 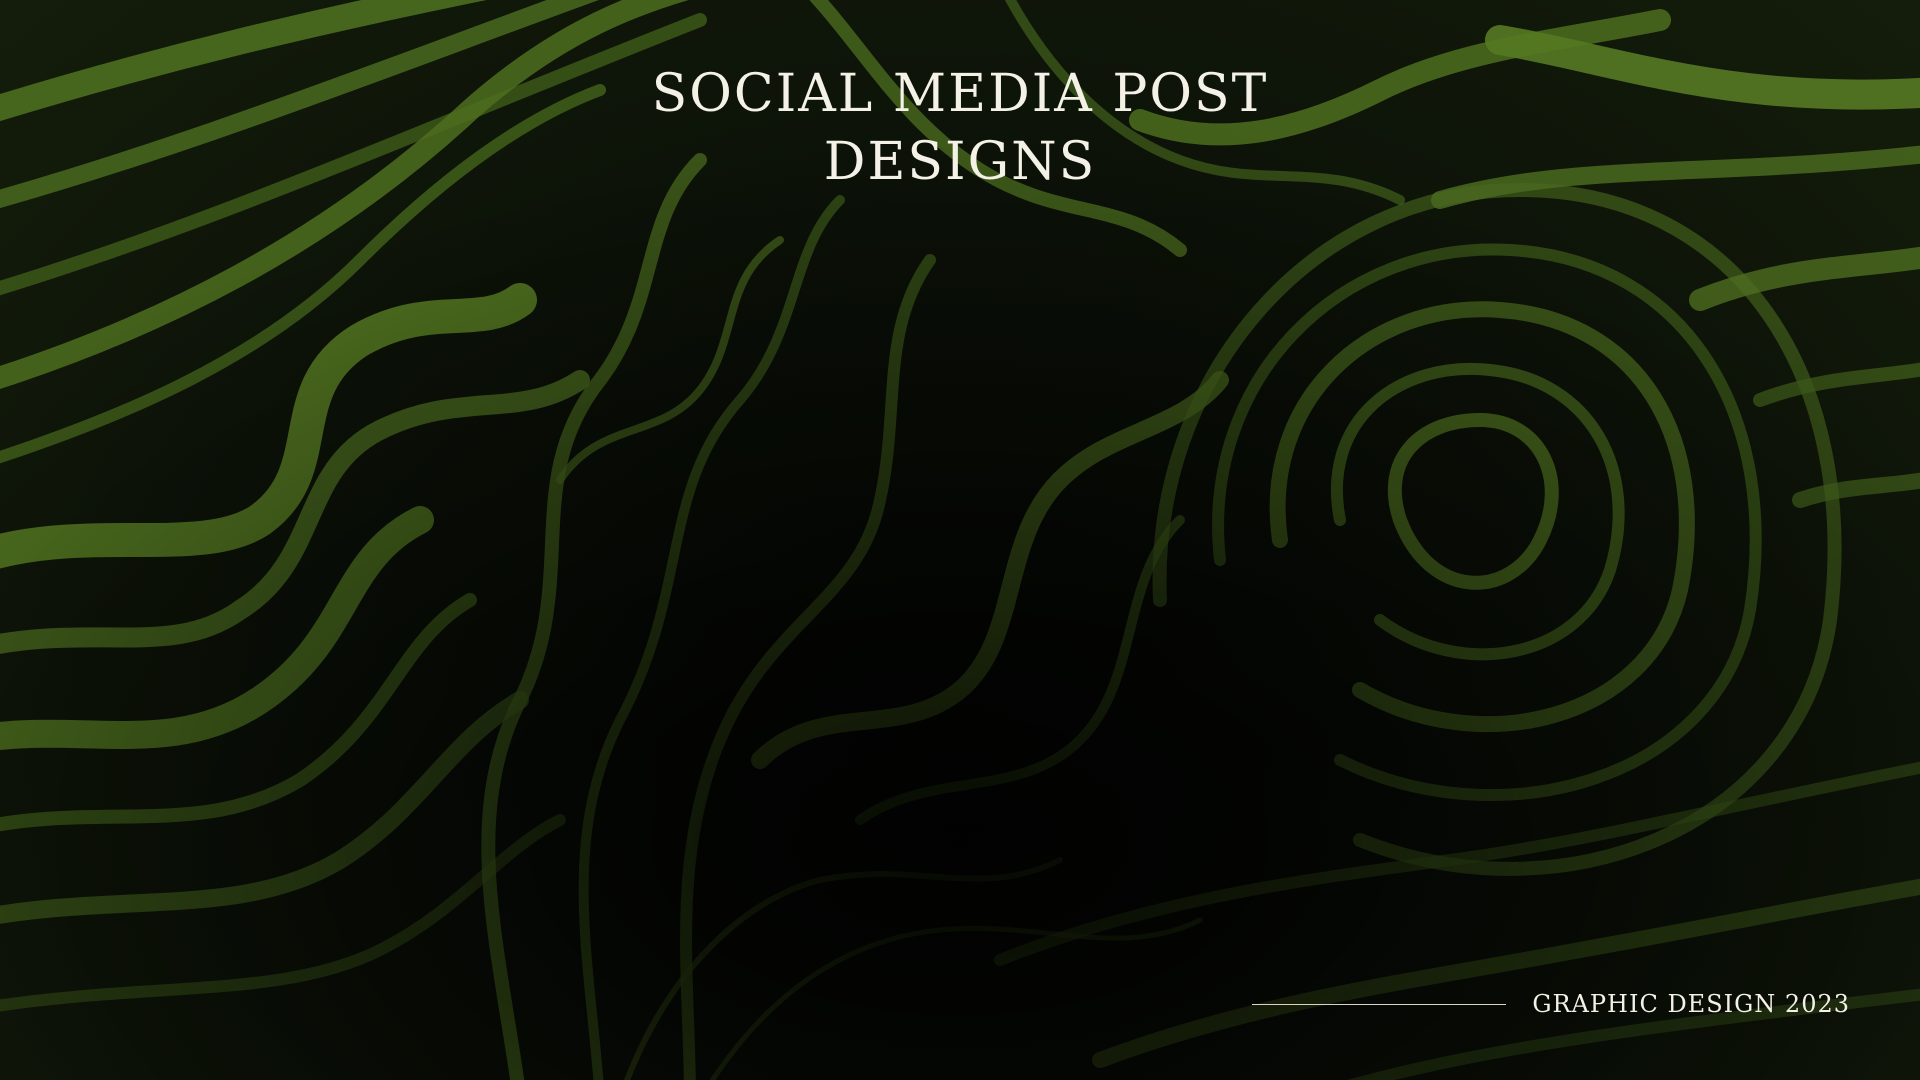 I want to click on footer-divider-line, so click(x=1379, y=1004).